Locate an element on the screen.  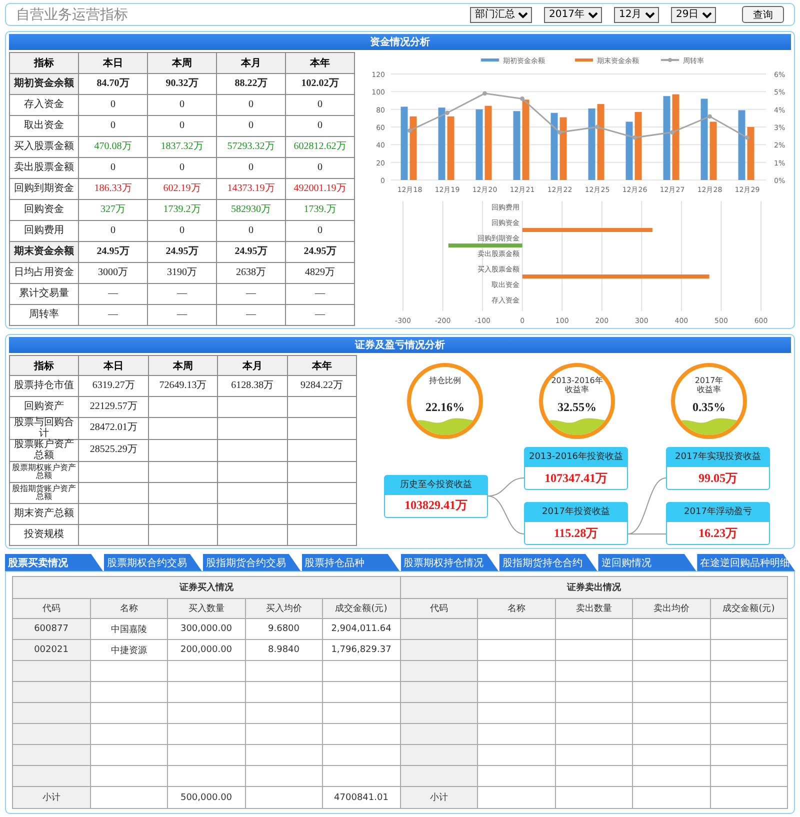
row-label: 期末资产总额 is located at coordinates (44, 514).